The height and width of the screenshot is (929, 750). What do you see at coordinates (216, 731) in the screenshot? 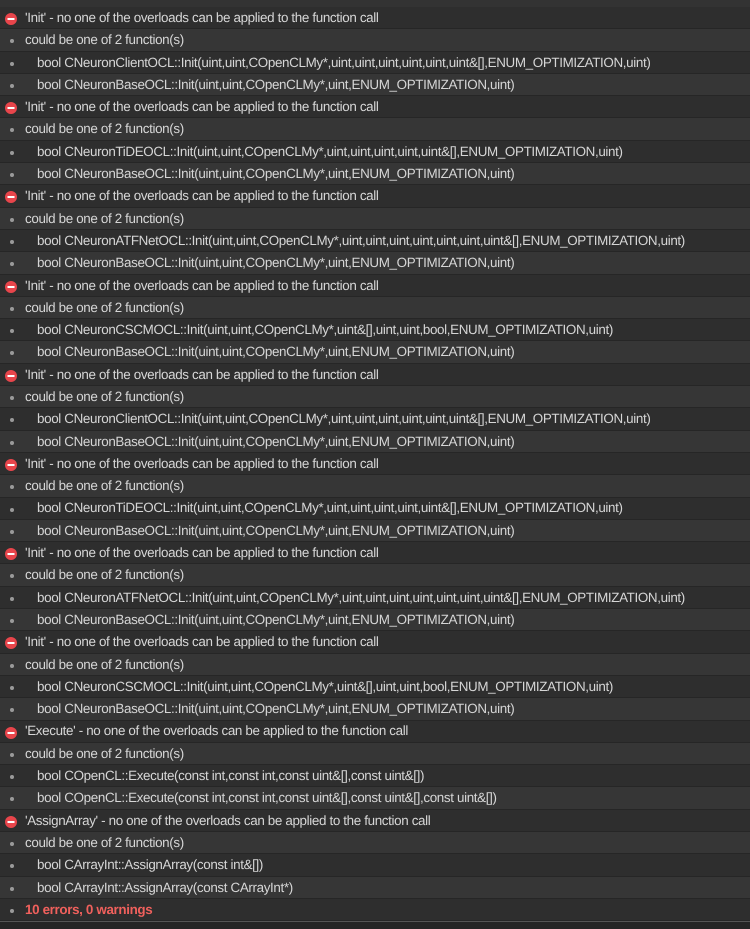
I see `message-text: 'Execute' - no one of the overloads can be applied to the function call` at bounding box center [216, 731].